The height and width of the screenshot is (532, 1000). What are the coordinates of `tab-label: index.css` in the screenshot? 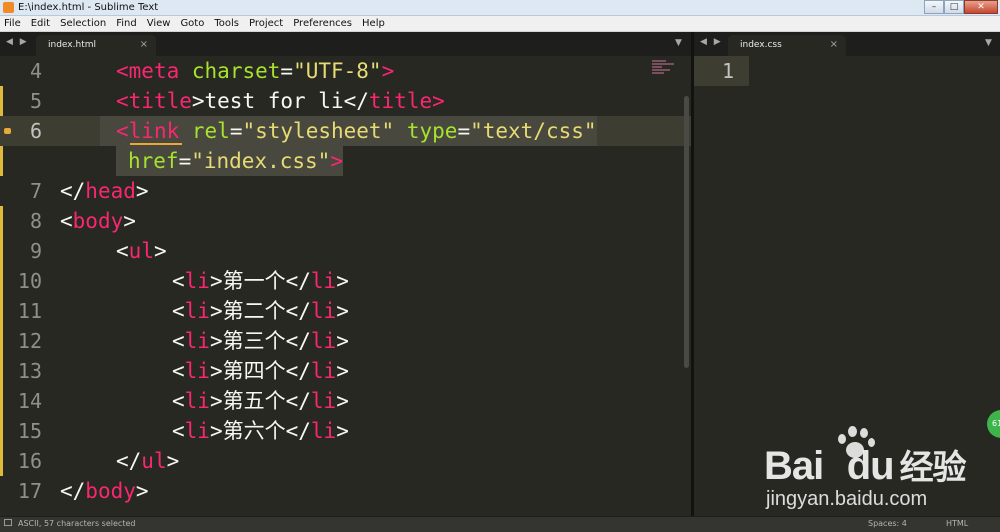 It's located at (761, 45).